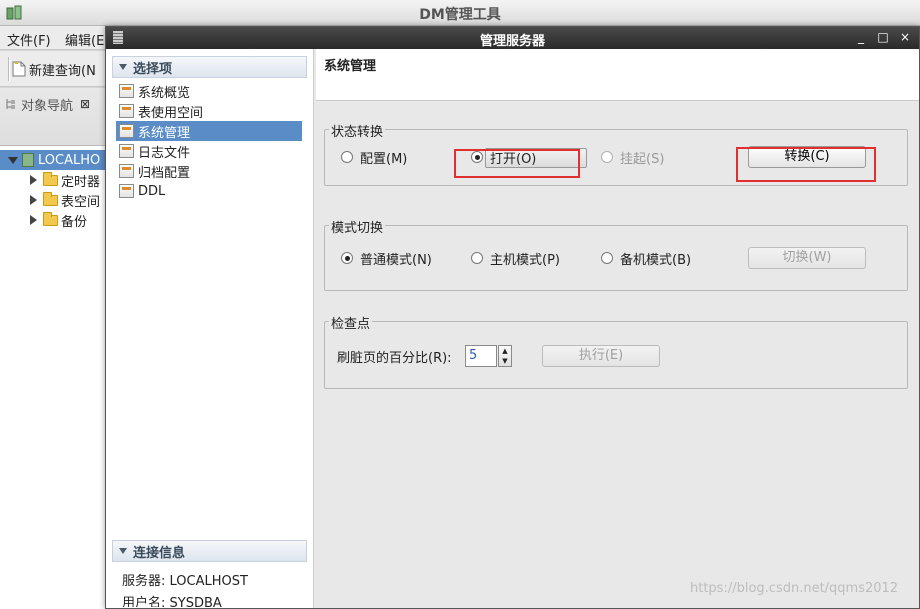 The height and width of the screenshot is (609, 920). What do you see at coordinates (74, 222) in the screenshot?
I see `tree-node-label: 备份` at bounding box center [74, 222].